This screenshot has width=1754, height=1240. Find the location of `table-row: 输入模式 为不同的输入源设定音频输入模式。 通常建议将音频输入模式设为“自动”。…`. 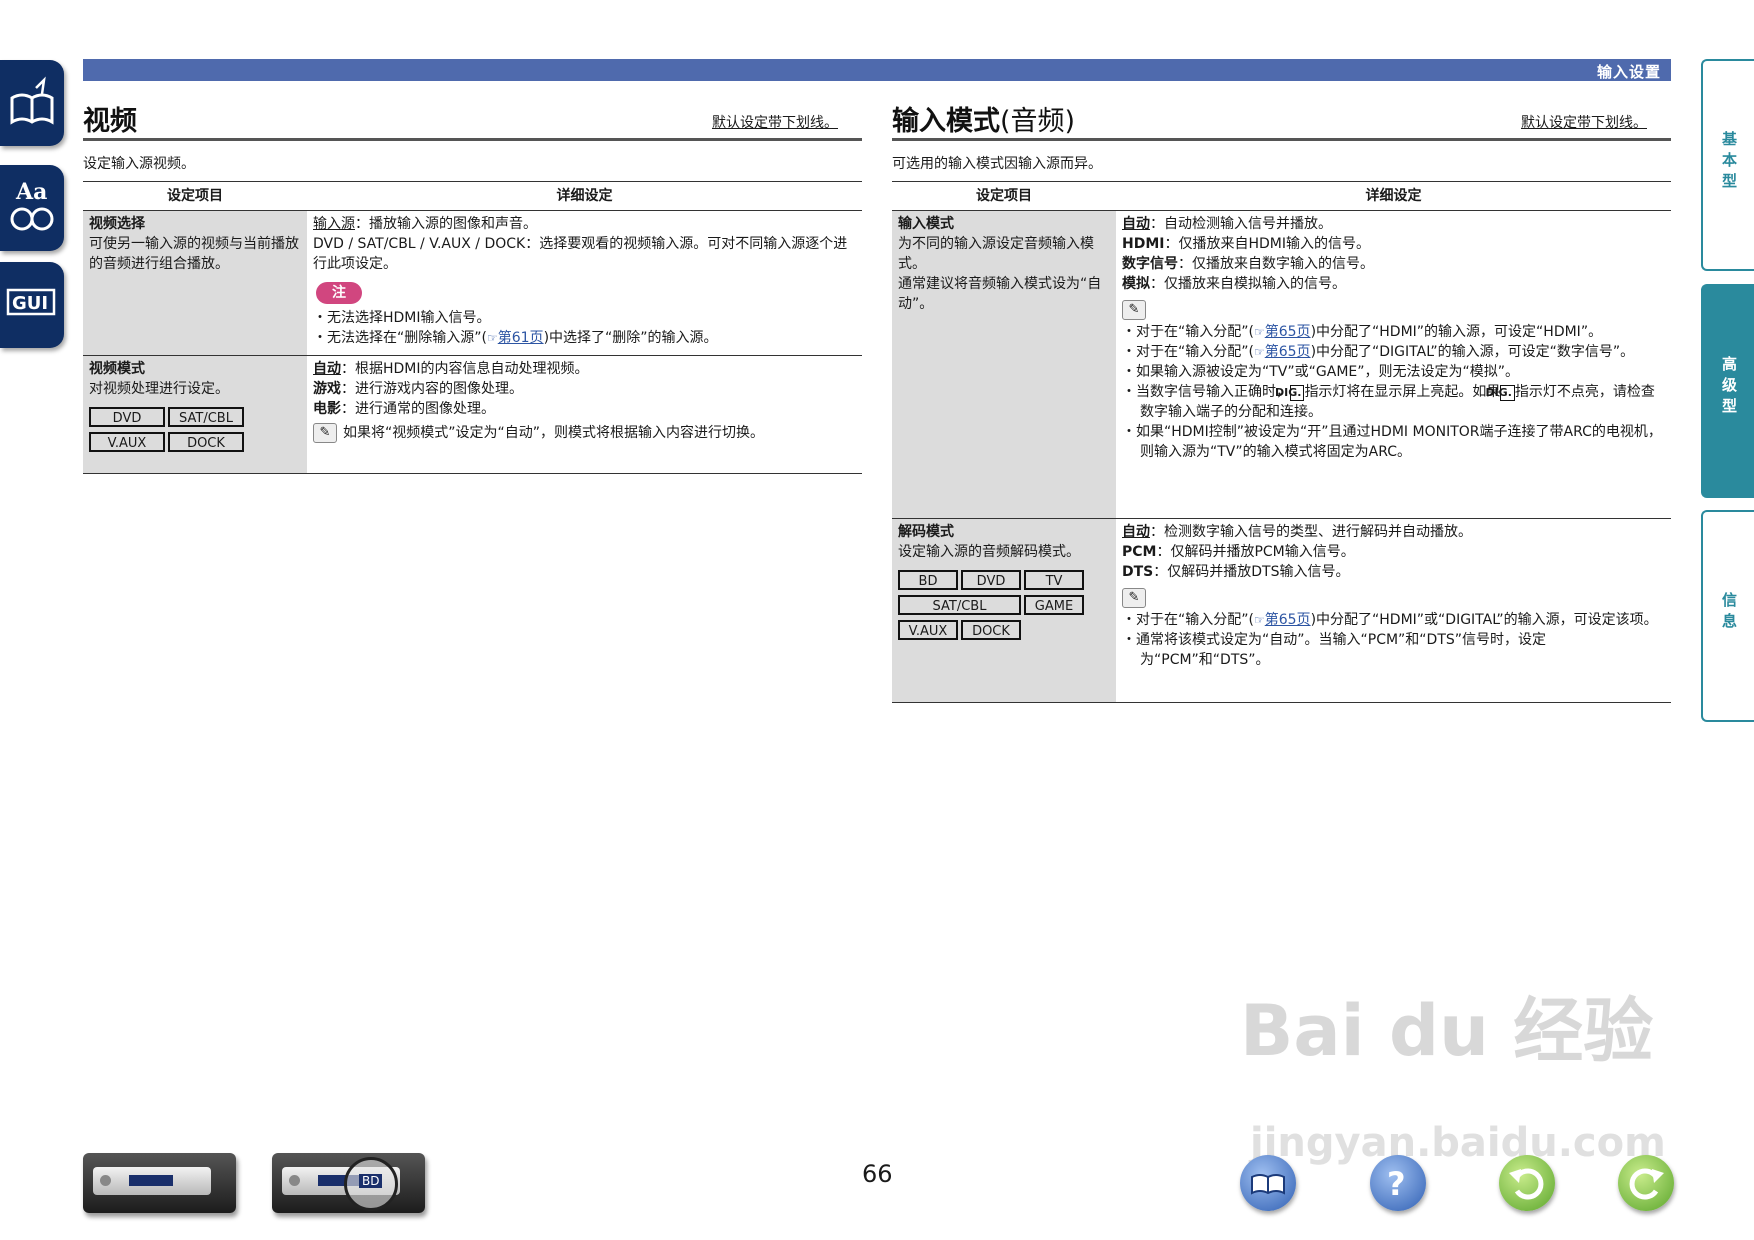

table-row: 输入模式 为不同的输入源设定音频输入模式。 通常建议将音频输入模式设为“自动”。… is located at coordinates (1281, 364).